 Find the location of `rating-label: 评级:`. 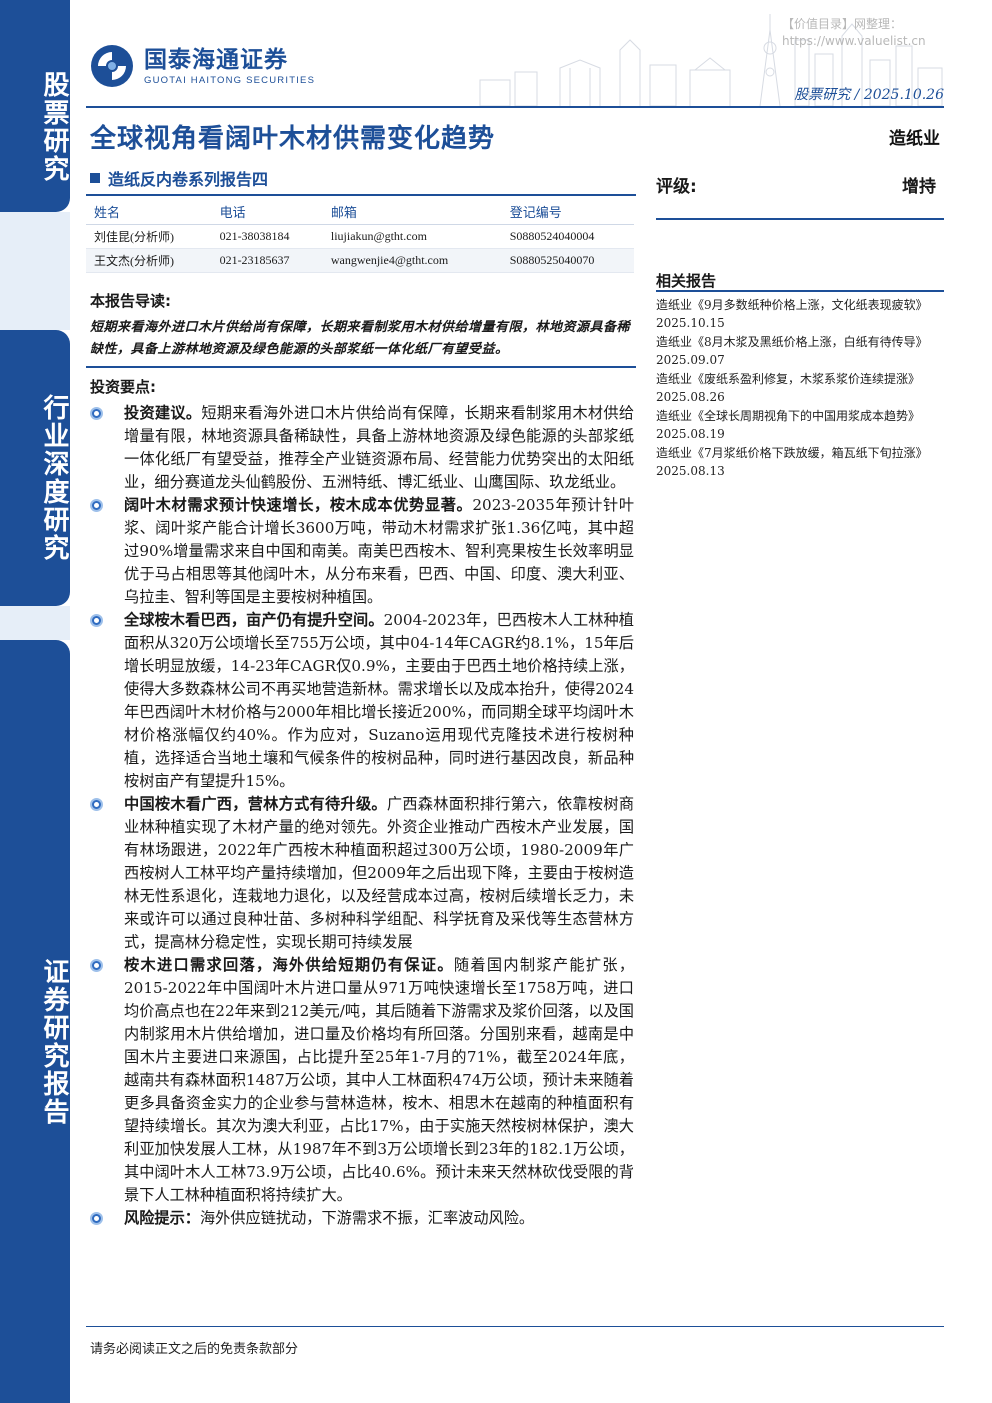

rating-label: 评级: is located at coordinates (676, 187).